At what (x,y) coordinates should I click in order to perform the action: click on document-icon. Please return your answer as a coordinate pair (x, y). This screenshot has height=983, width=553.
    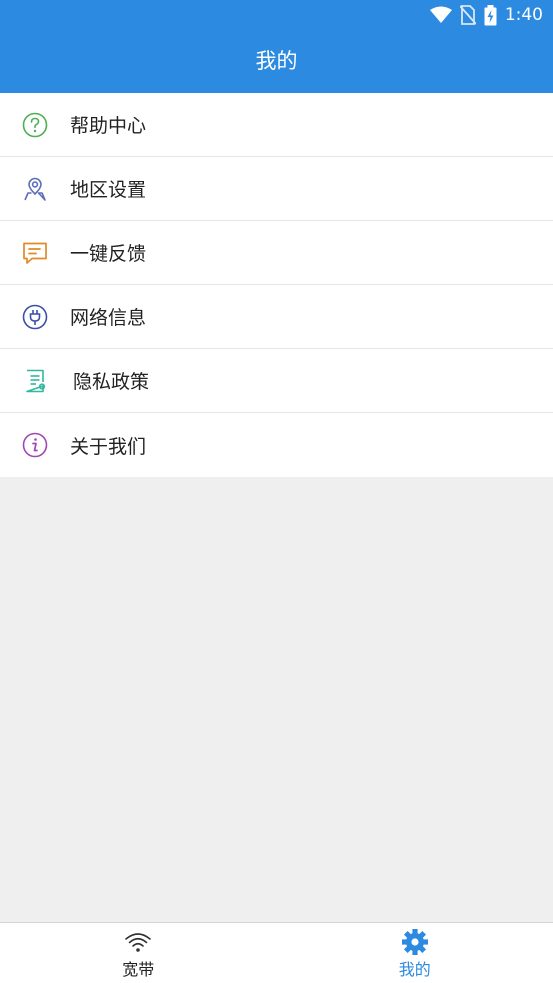
    Looking at the image, I should click on (36, 381).